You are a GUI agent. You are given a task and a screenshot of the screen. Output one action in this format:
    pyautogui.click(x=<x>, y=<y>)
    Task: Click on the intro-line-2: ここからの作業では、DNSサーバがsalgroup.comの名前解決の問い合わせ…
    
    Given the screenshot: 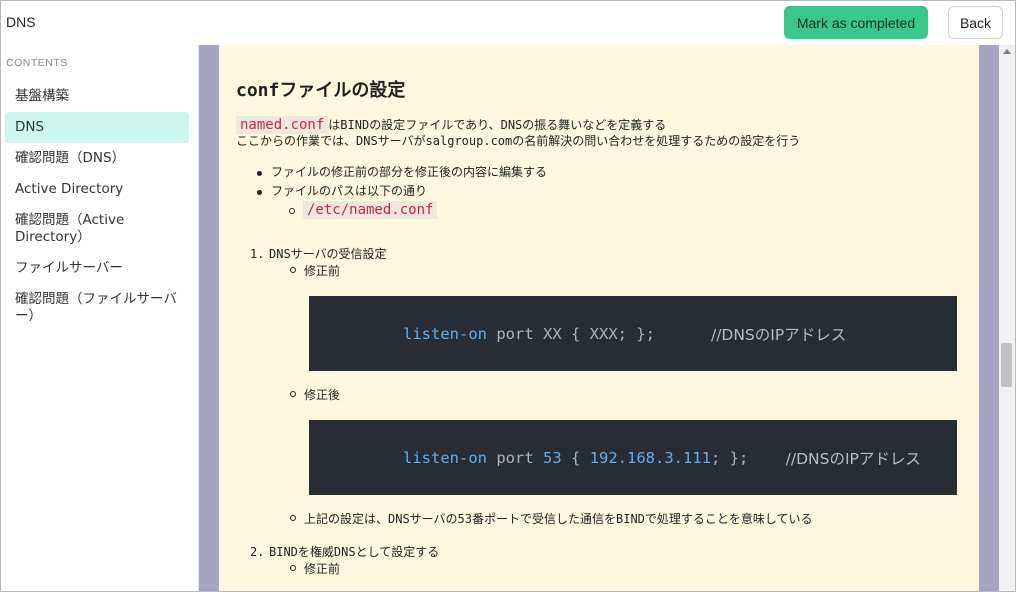 What is the action you would take?
    pyautogui.click(x=518, y=141)
    